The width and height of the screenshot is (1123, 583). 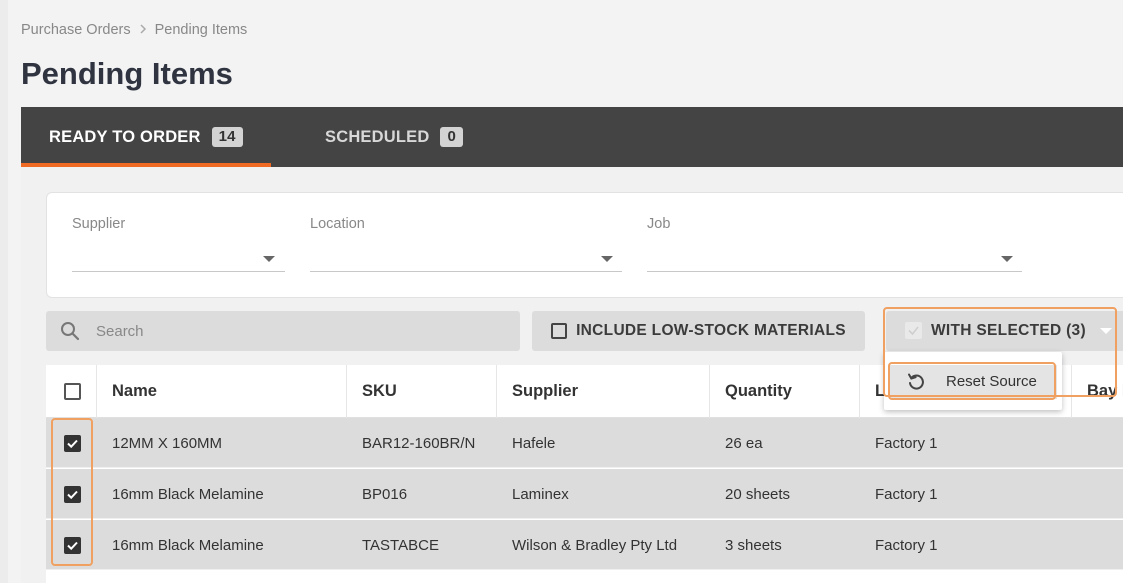 I want to click on select-all-checkbox, so click(x=72, y=391).